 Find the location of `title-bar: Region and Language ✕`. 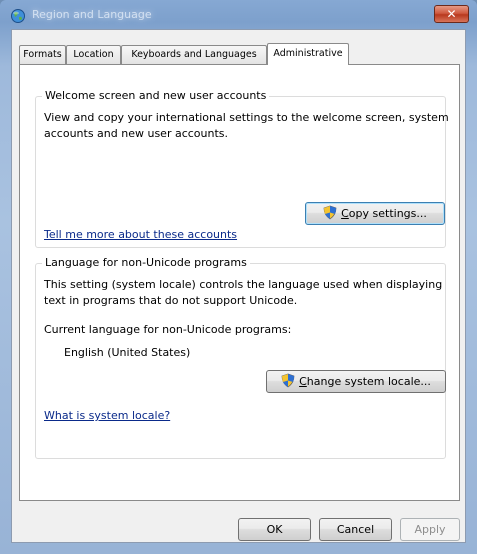

title-bar: Region and Language ✕ is located at coordinates (238, 15).